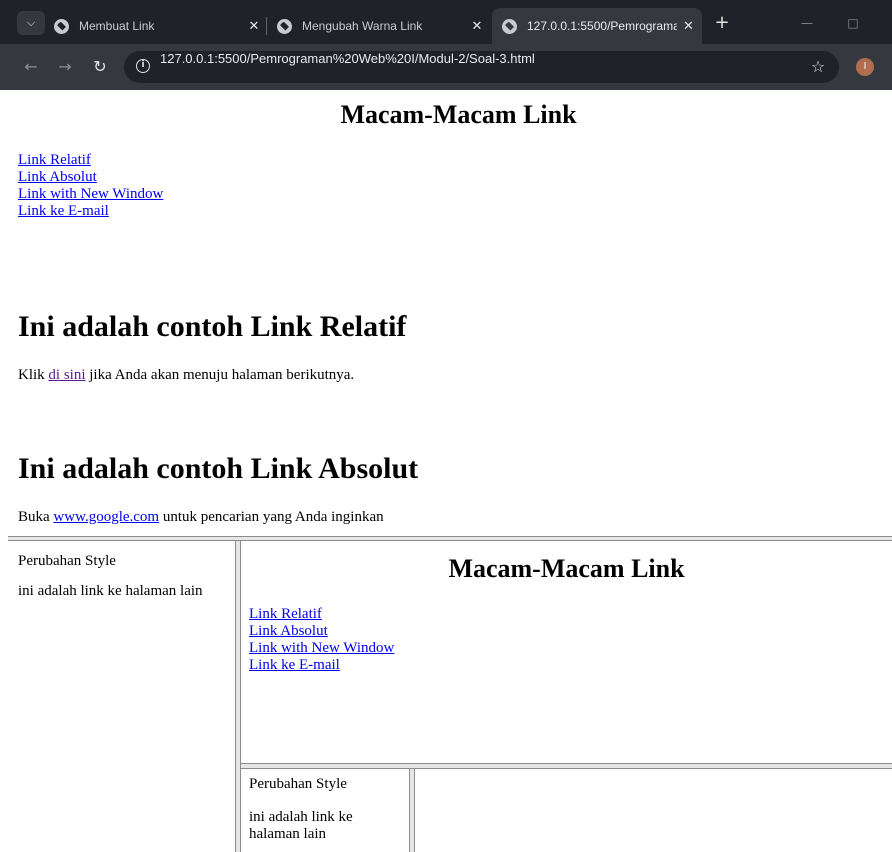 This screenshot has height=852, width=892. What do you see at coordinates (321, 614) in the screenshot?
I see `frame-link-relatif: Link Relatif` at bounding box center [321, 614].